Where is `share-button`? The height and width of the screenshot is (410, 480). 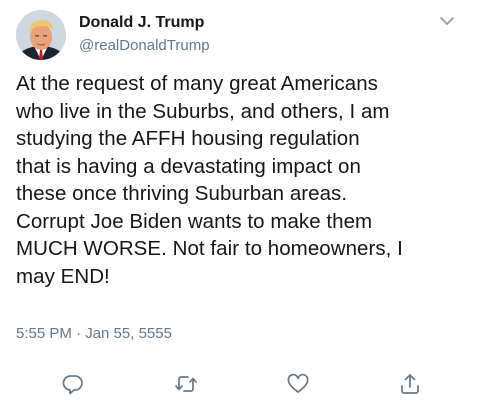
share-button is located at coordinates (410, 384).